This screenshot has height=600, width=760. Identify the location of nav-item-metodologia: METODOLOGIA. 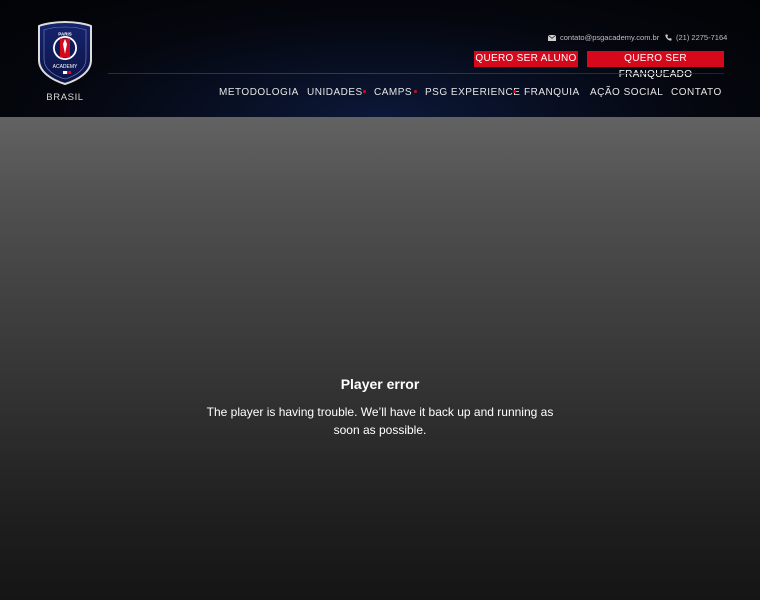
(259, 92).